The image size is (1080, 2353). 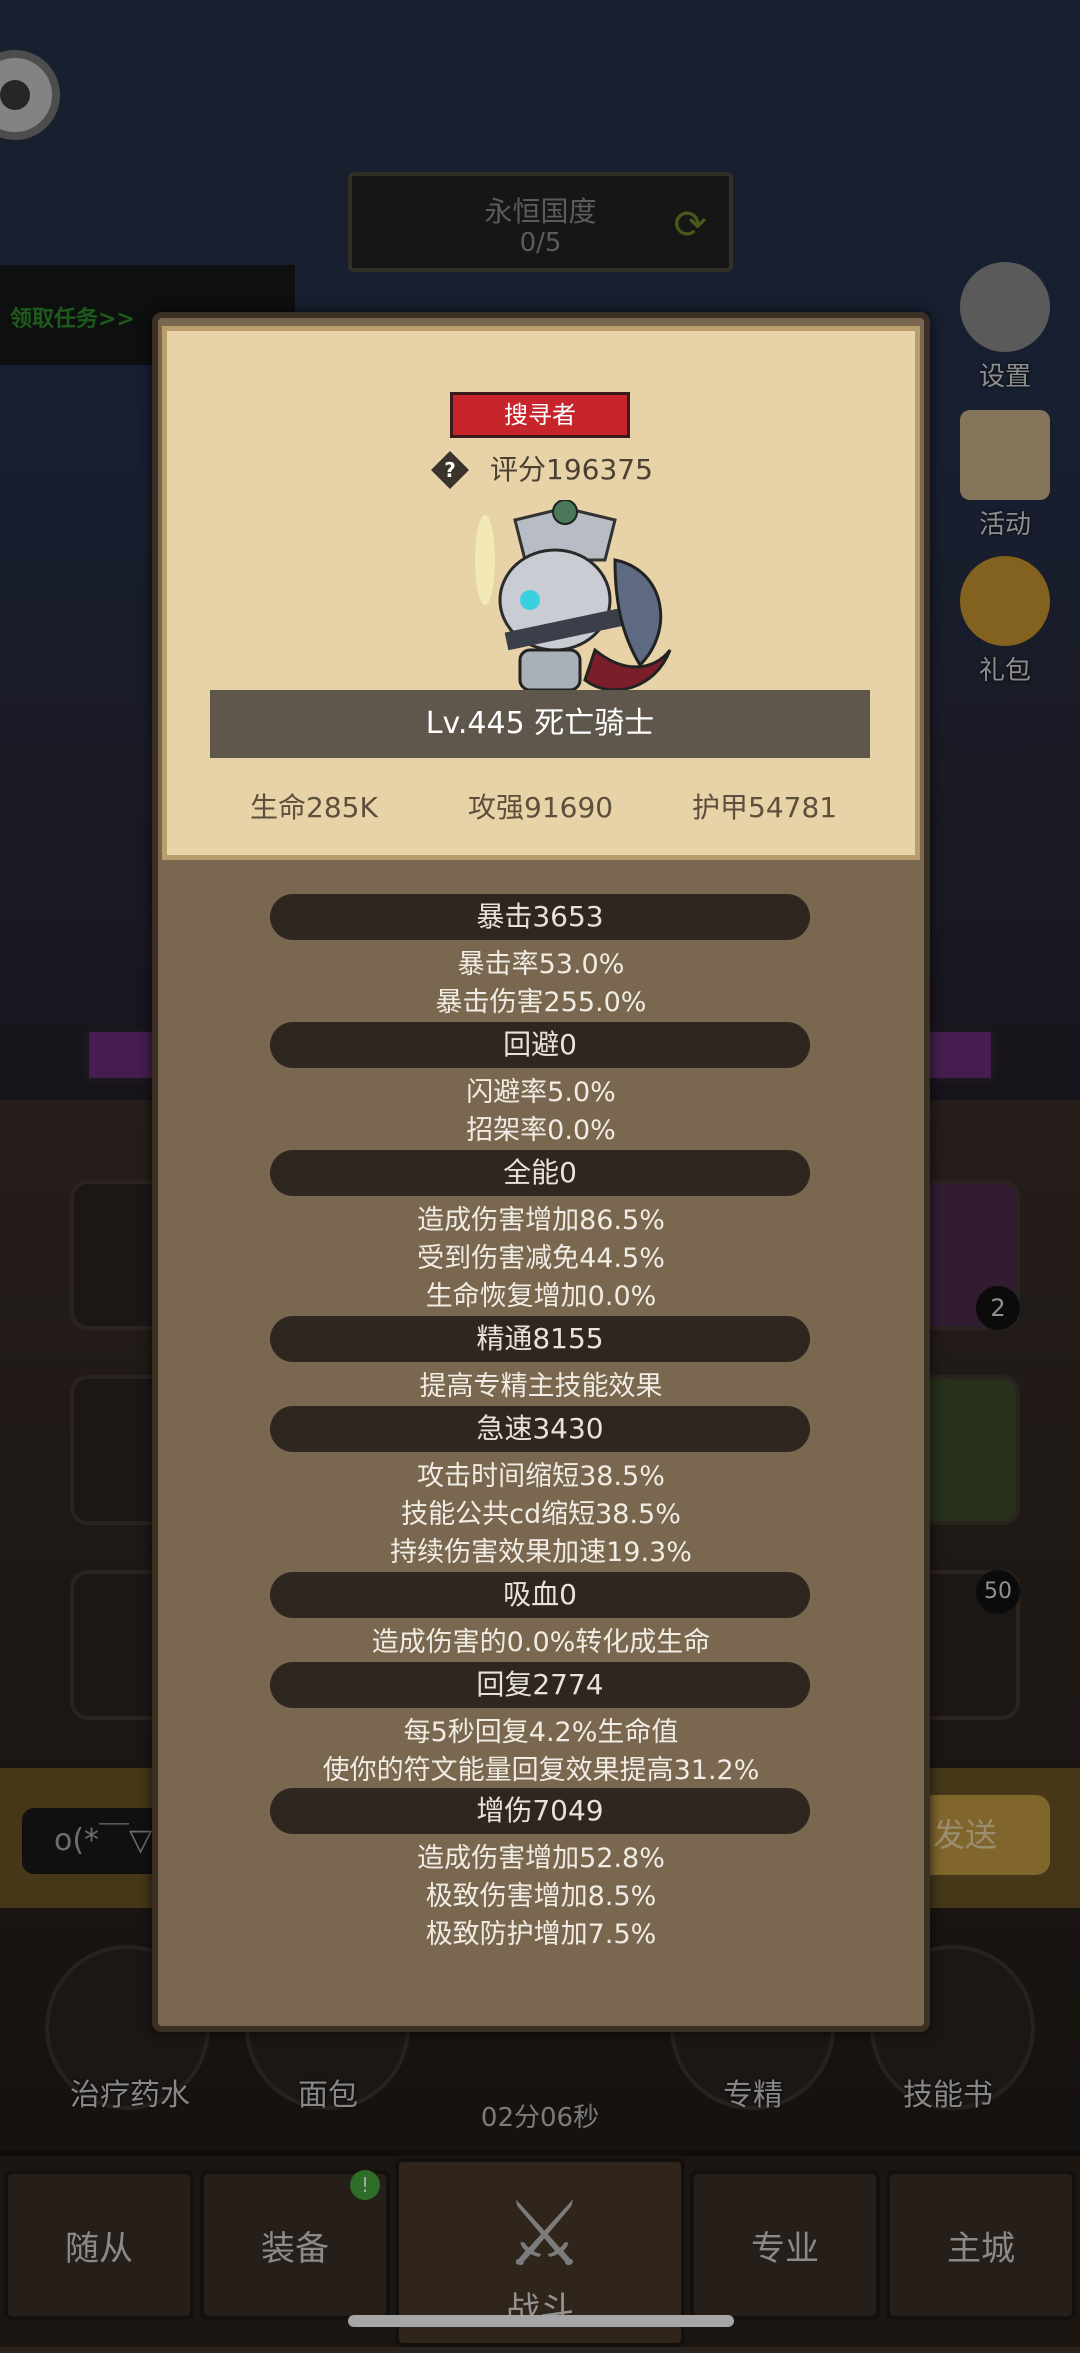 What do you see at coordinates (541, 1130) in the screenshot?
I see `stat-line: 招架率0.0%` at bounding box center [541, 1130].